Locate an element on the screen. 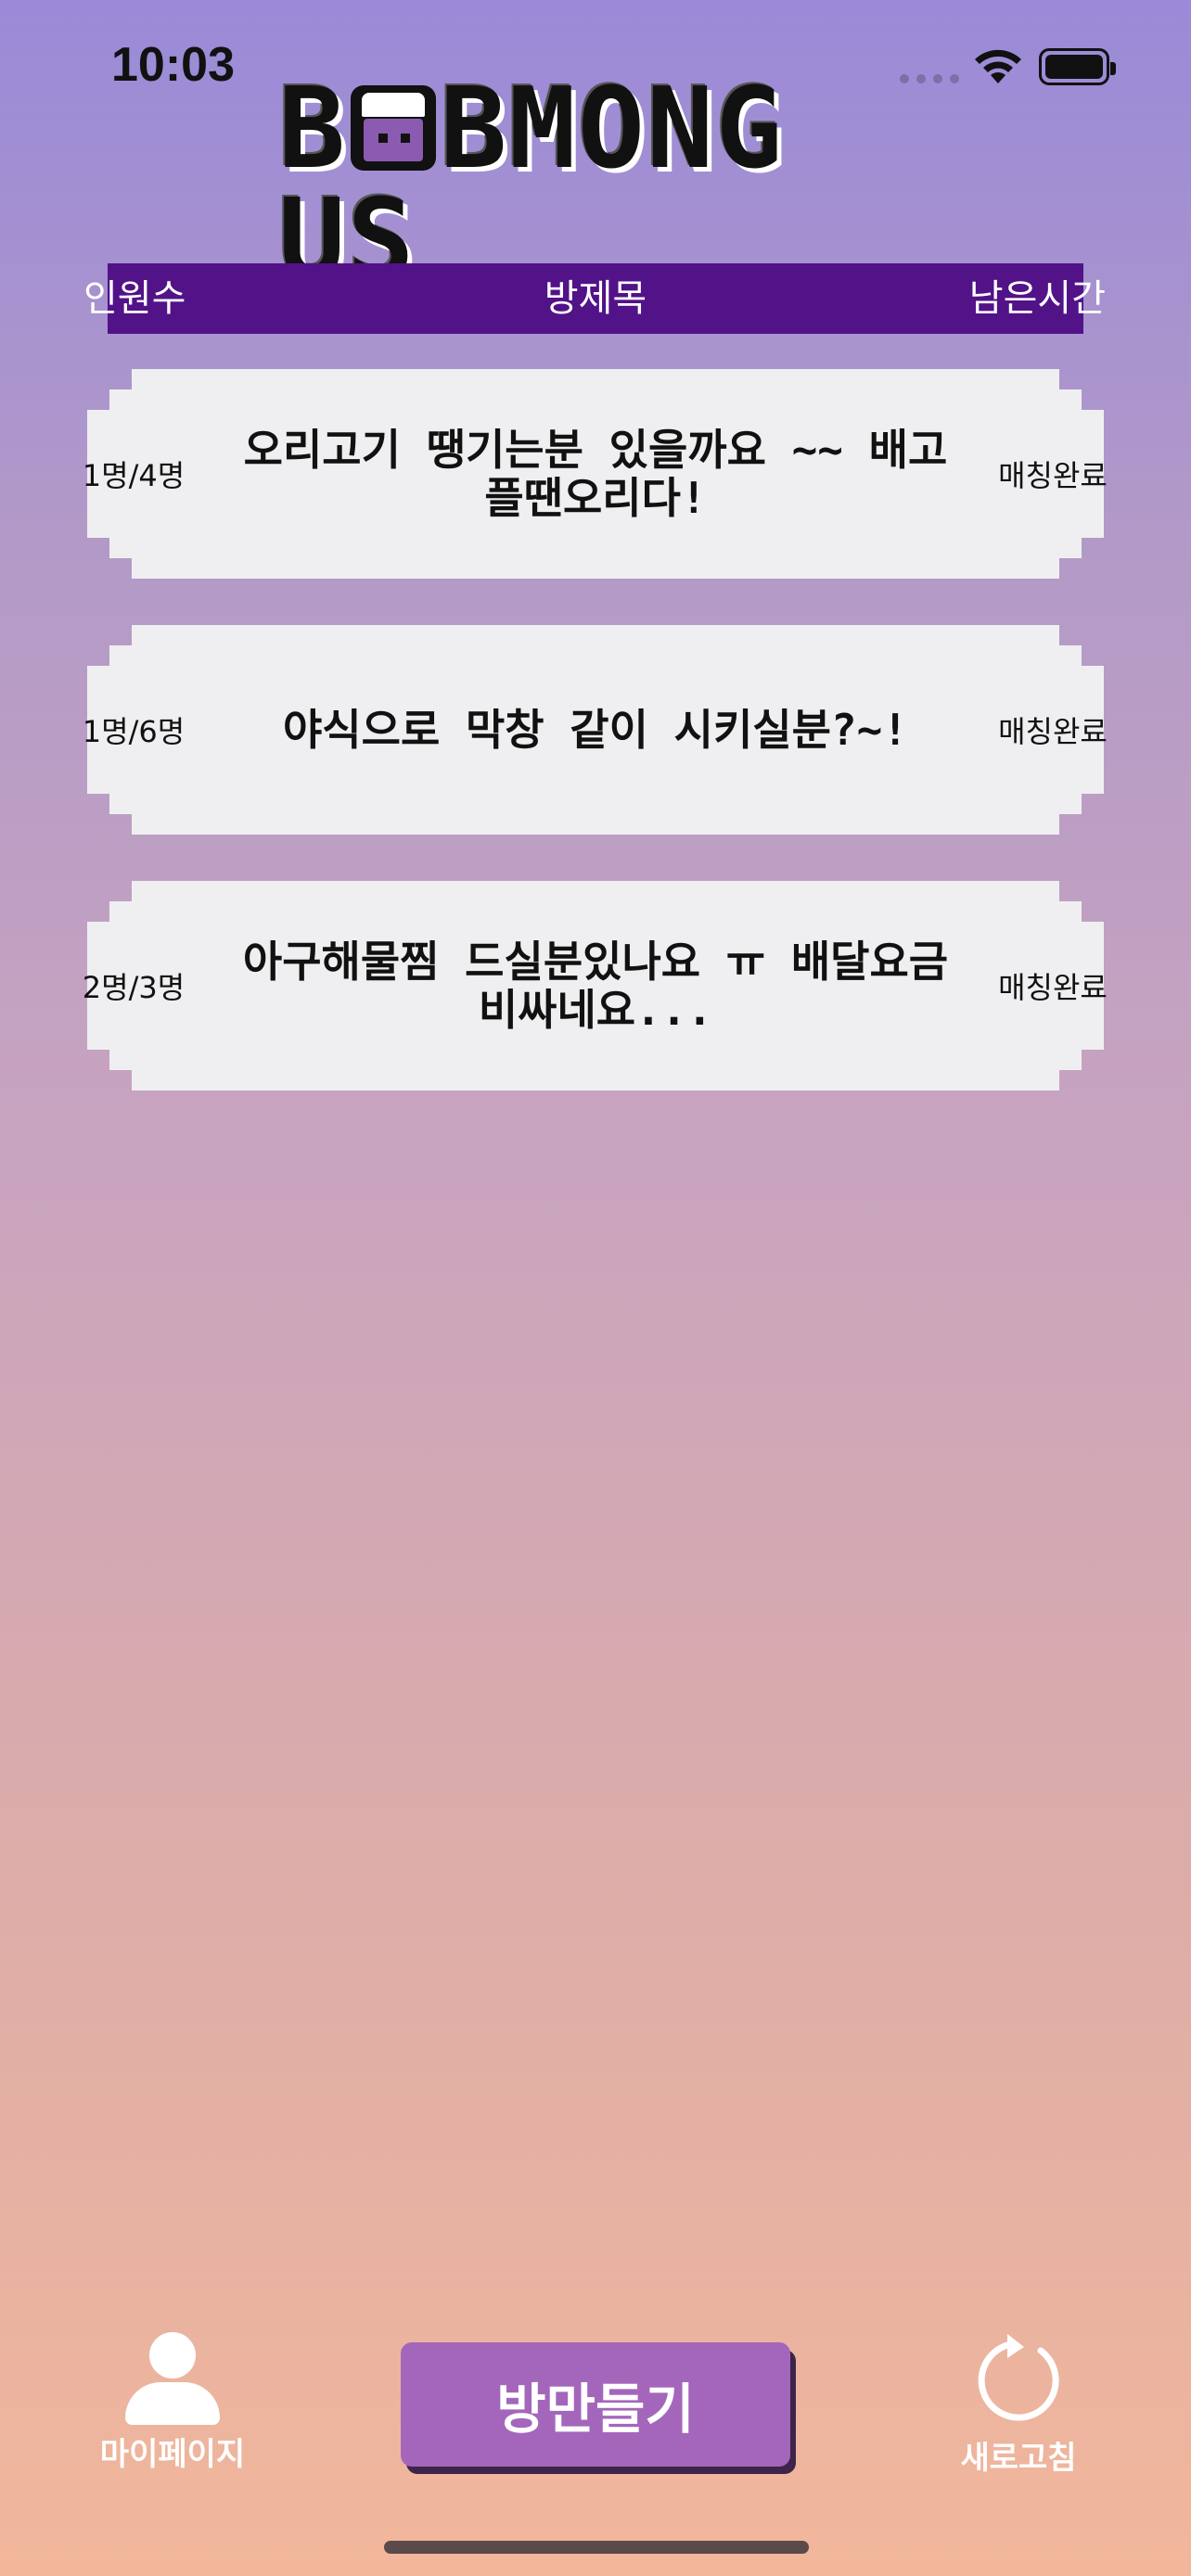 The width and height of the screenshot is (1191, 2576). room-member-count: 2명/3명 is located at coordinates (134, 988).